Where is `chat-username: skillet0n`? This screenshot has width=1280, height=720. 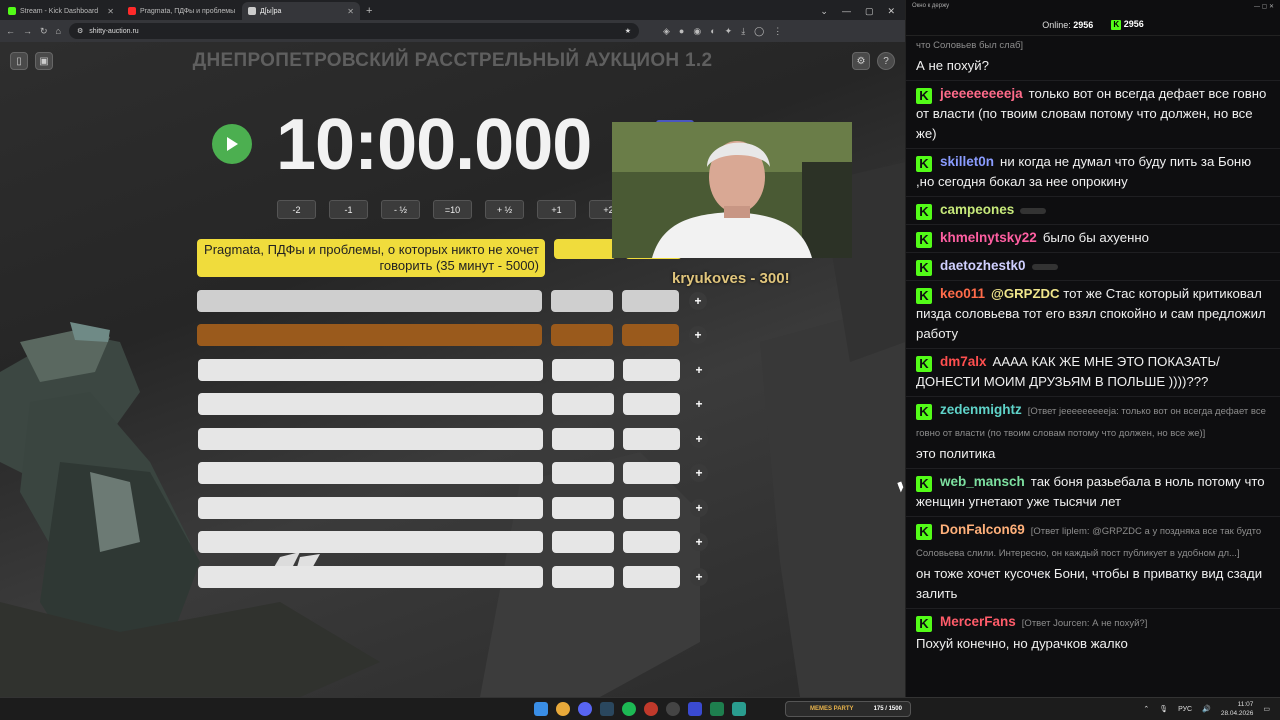 chat-username: skillet0n is located at coordinates (967, 161).